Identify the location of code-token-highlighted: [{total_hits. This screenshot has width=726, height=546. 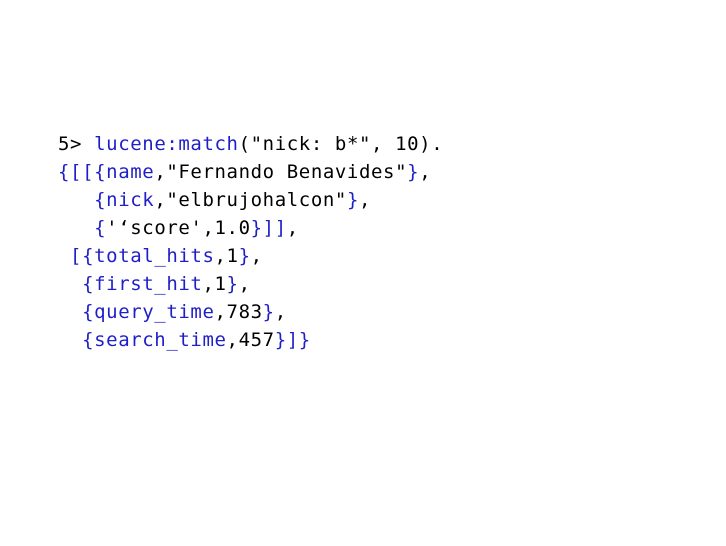
(142, 256).